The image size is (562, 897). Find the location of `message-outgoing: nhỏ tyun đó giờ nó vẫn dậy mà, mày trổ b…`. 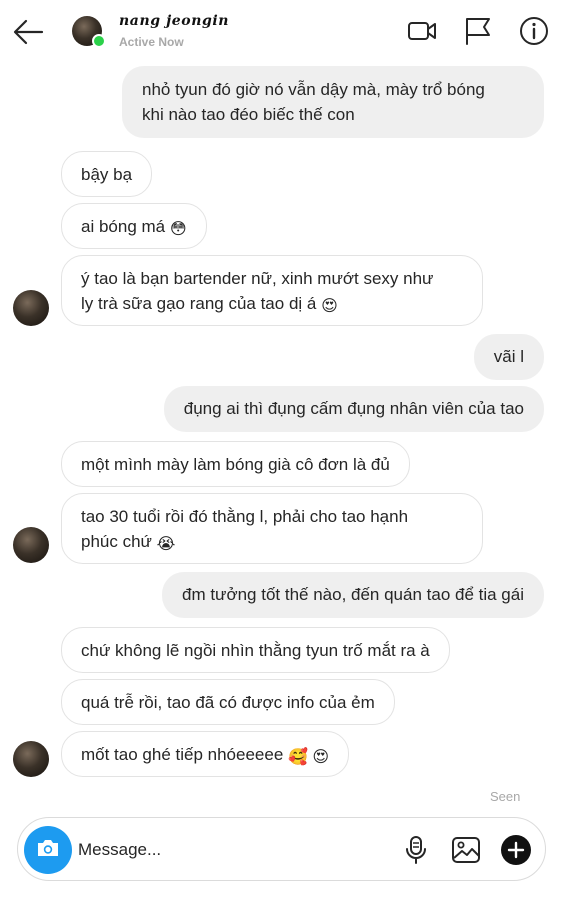

message-outgoing: nhỏ tyun đó giờ nó vẫn dậy mà, mày trổ b… is located at coordinates (333, 102).